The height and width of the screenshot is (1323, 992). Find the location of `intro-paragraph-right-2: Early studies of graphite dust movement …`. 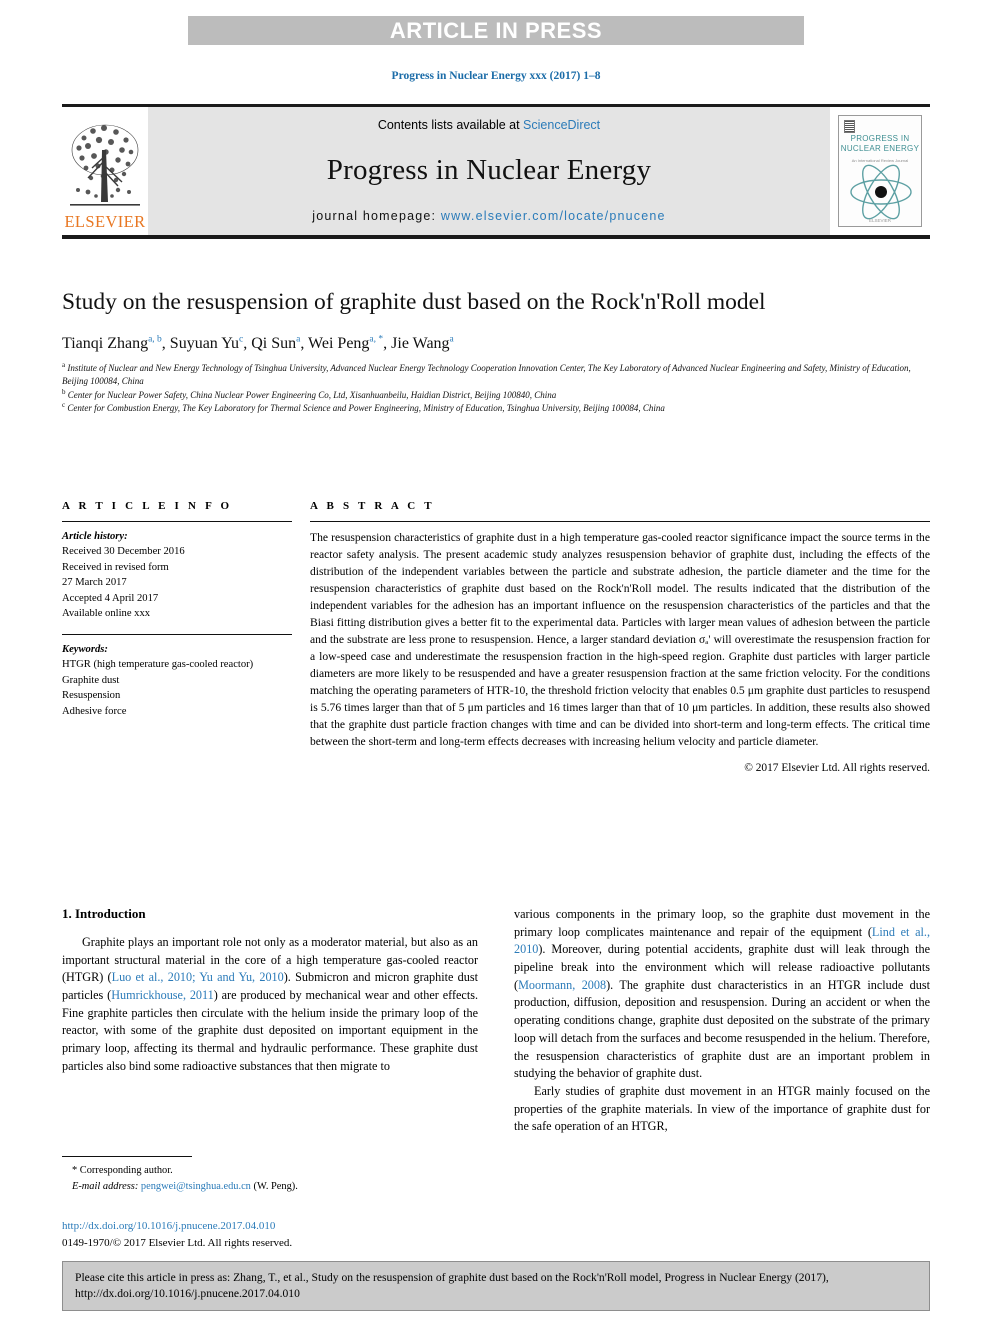

intro-paragraph-right-2: Early studies of graphite dust movement … is located at coordinates (722, 1108).